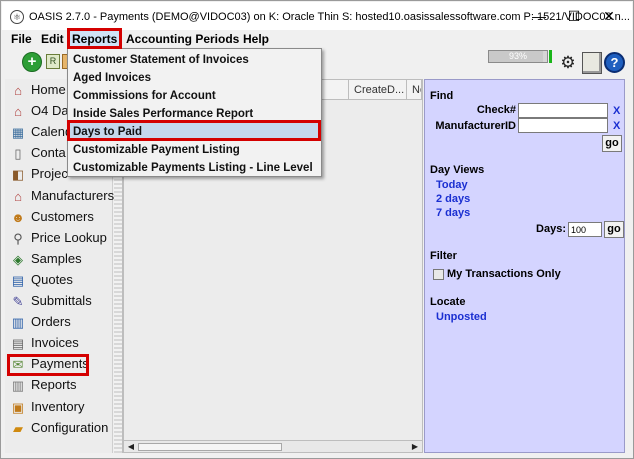 This screenshot has width=634, height=459. I want to click on sidebar-item-label: Conta, so click(48, 153).